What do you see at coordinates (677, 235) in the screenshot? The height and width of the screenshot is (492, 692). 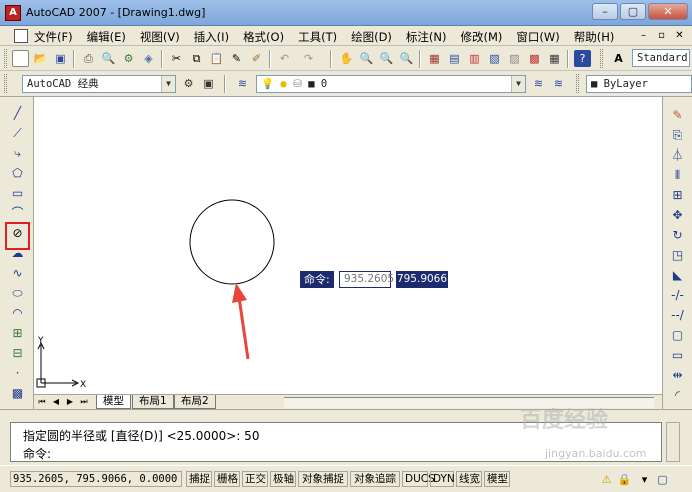 I see `rotate-icon: ↻` at bounding box center [677, 235].